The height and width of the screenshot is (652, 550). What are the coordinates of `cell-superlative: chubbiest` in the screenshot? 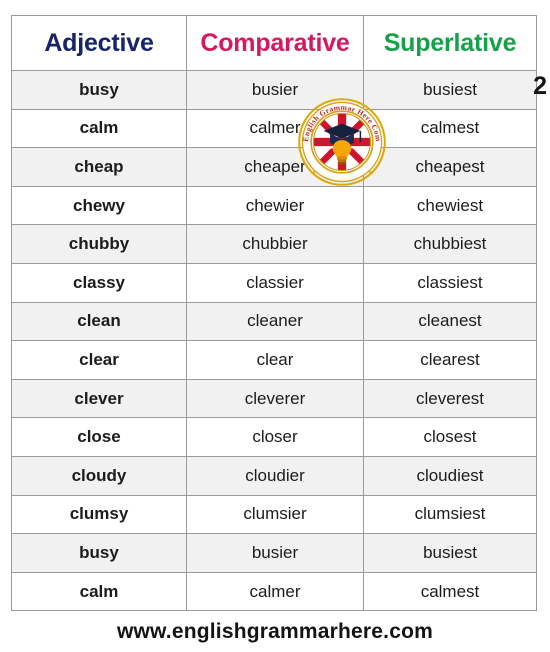 It's located at (450, 244).